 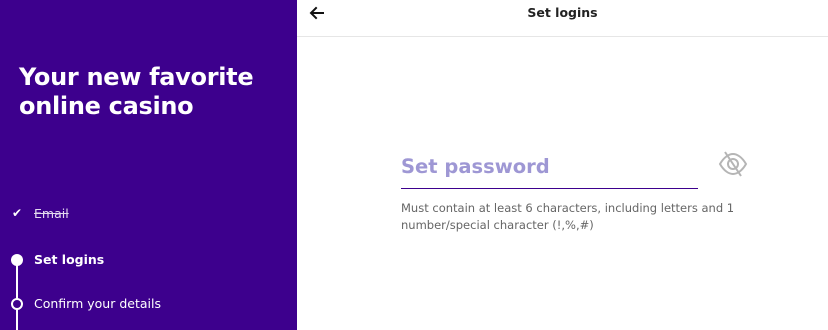 I want to click on password-input, so click(x=549, y=166).